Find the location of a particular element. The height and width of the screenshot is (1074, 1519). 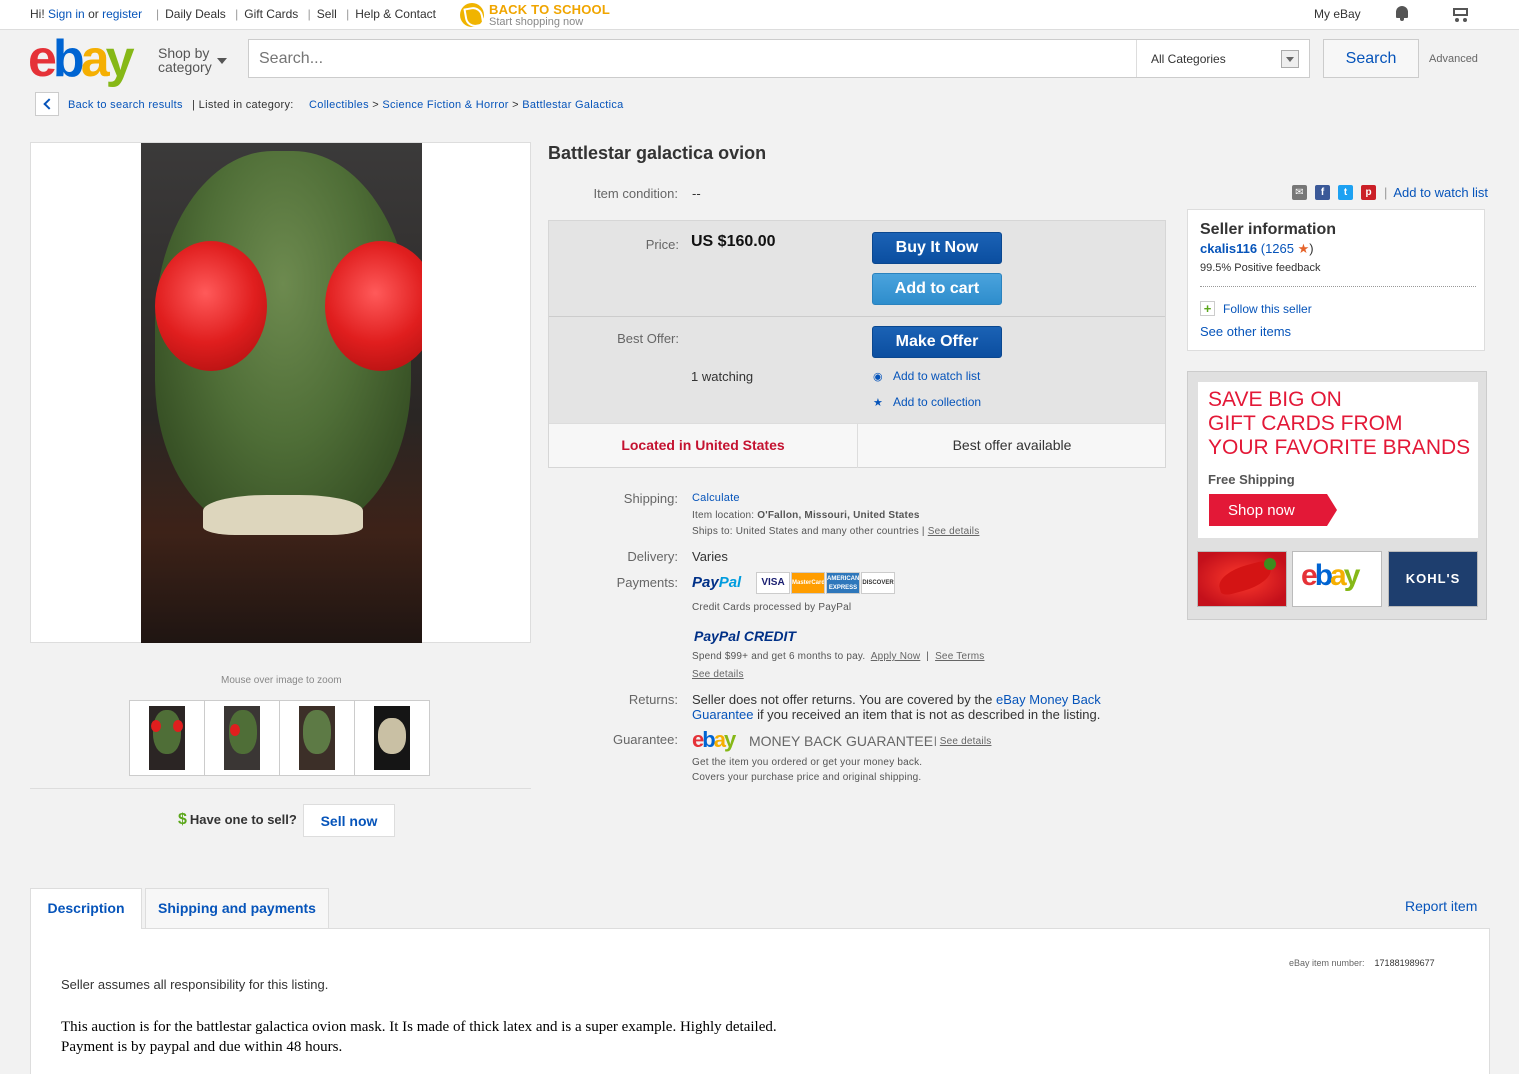

paypal-logo: PayPal is located at coordinates (717, 582).